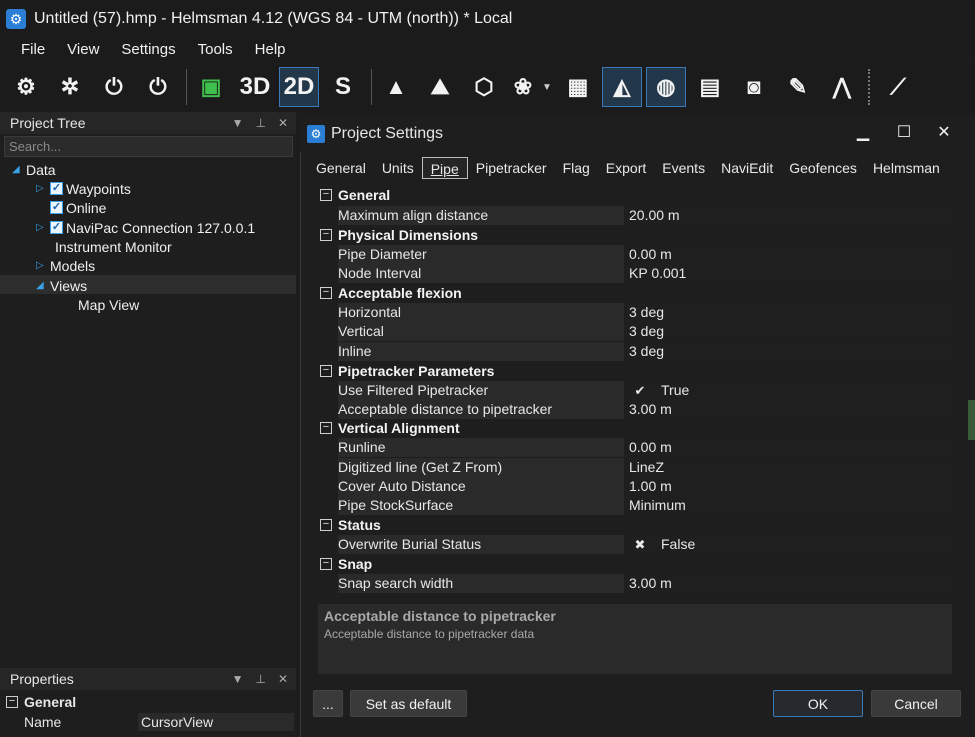 This screenshot has width=975, height=737. What do you see at coordinates (683, 168) in the screenshot?
I see `tab-events: Events` at bounding box center [683, 168].